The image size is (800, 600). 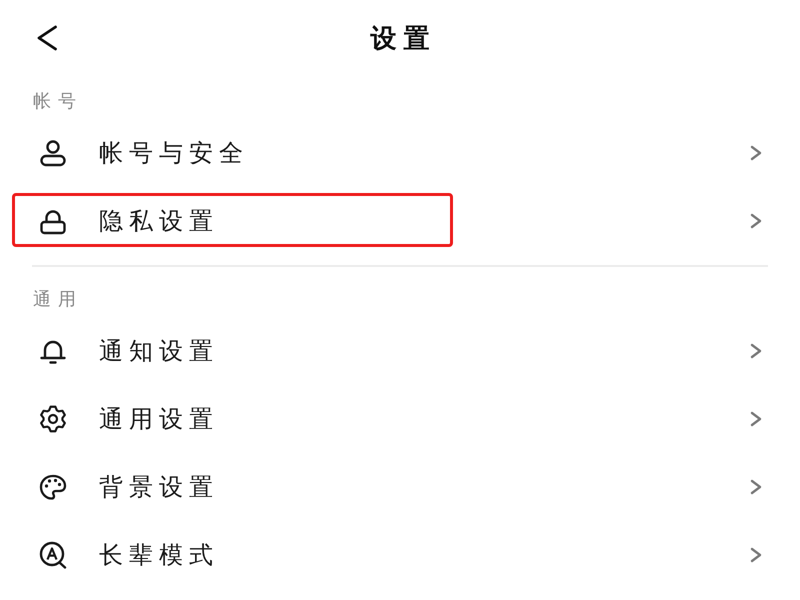 What do you see at coordinates (159, 351) in the screenshot?
I see `menu-item-label: 通知设置` at bounding box center [159, 351].